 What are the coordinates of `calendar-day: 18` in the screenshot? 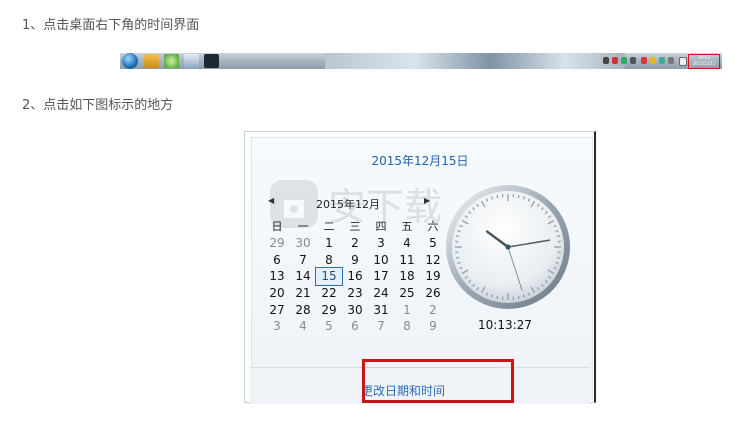 It's located at (407, 276).